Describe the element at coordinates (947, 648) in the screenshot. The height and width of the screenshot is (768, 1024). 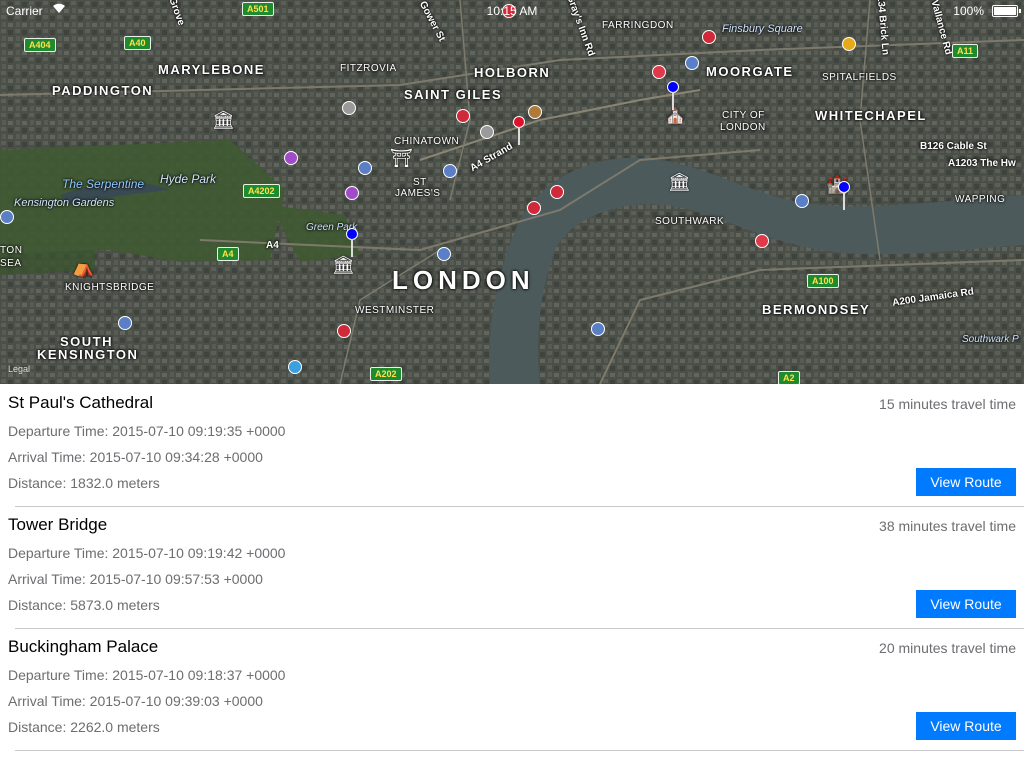
I see `travel-time: 20 minutes travel time` at that location.